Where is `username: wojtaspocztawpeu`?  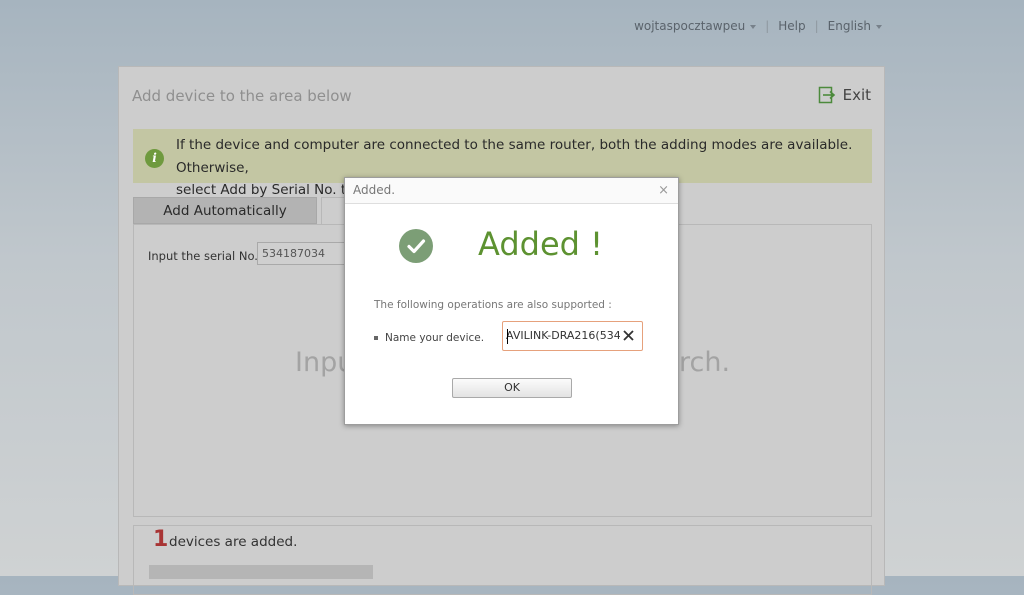
username: wojtaspocztawpeu is located at coordinates (690, 26).